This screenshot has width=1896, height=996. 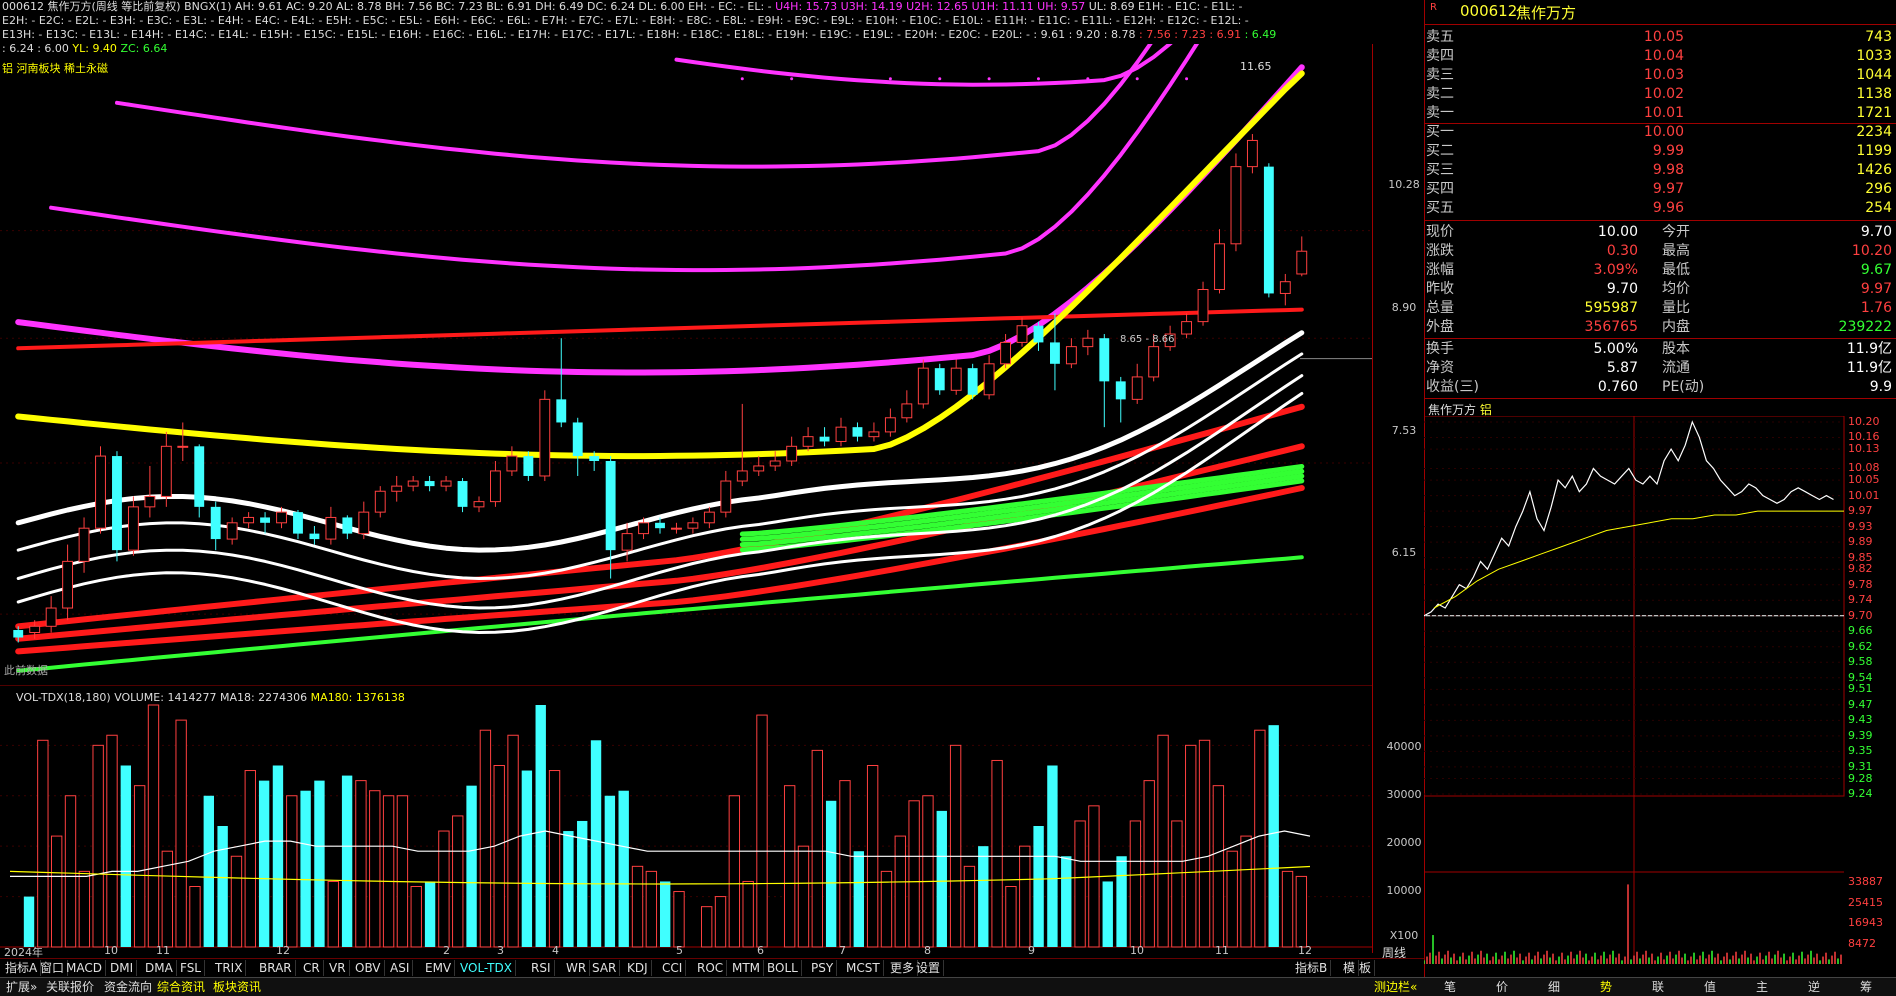 I want to click on stat-v2: 9.70, so click(x=1876, y=232).